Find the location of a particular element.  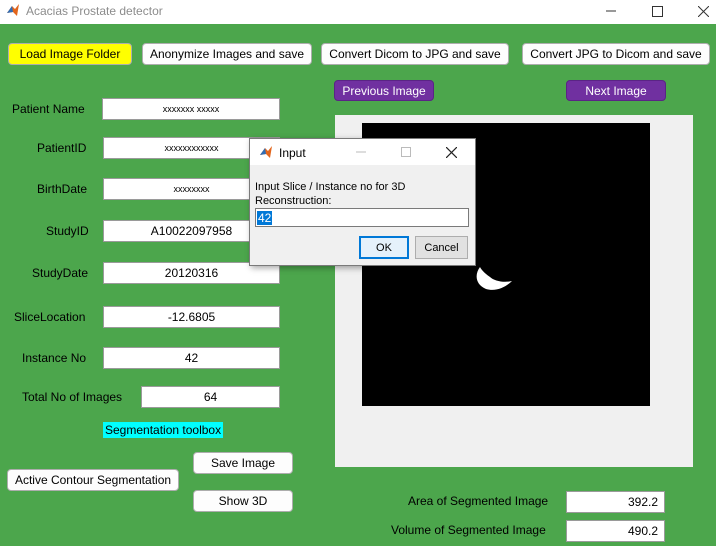

total-images-field: 64 is located at coordinates (210, 397).